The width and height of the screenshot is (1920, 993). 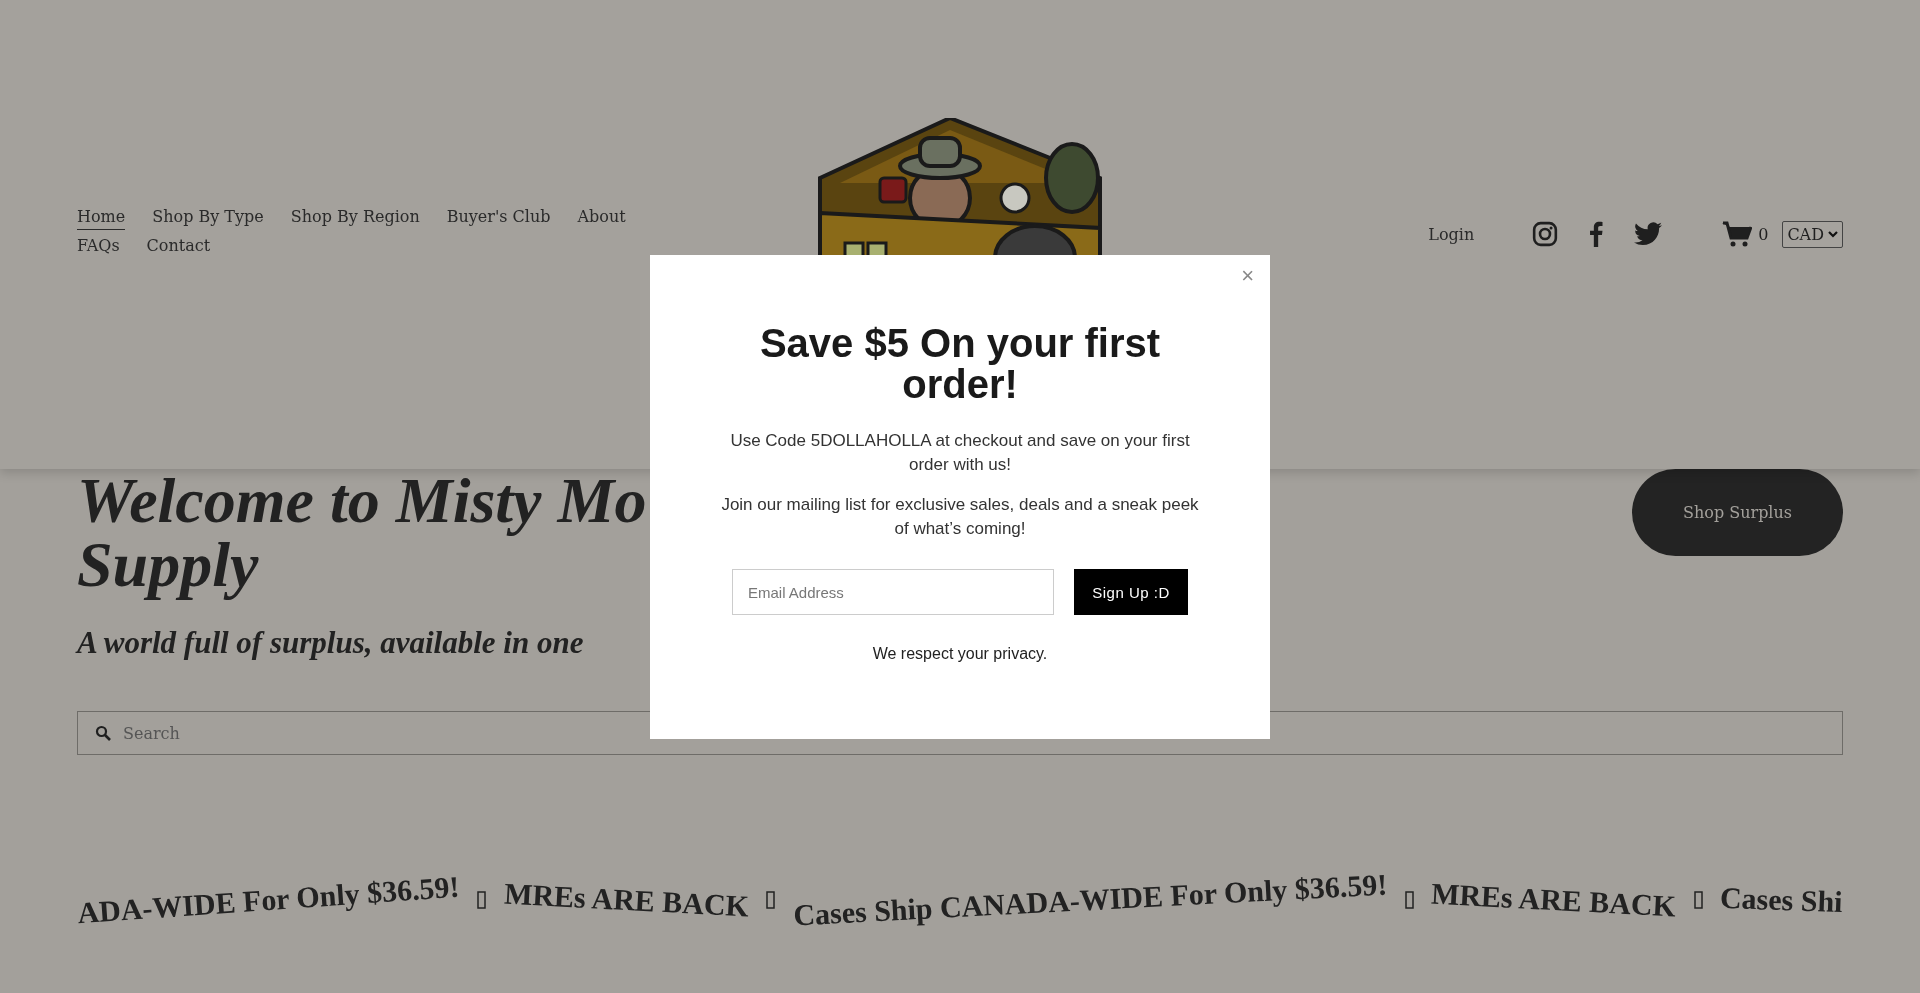 I want to click on nav-link: About, so click(x=601, y=218).